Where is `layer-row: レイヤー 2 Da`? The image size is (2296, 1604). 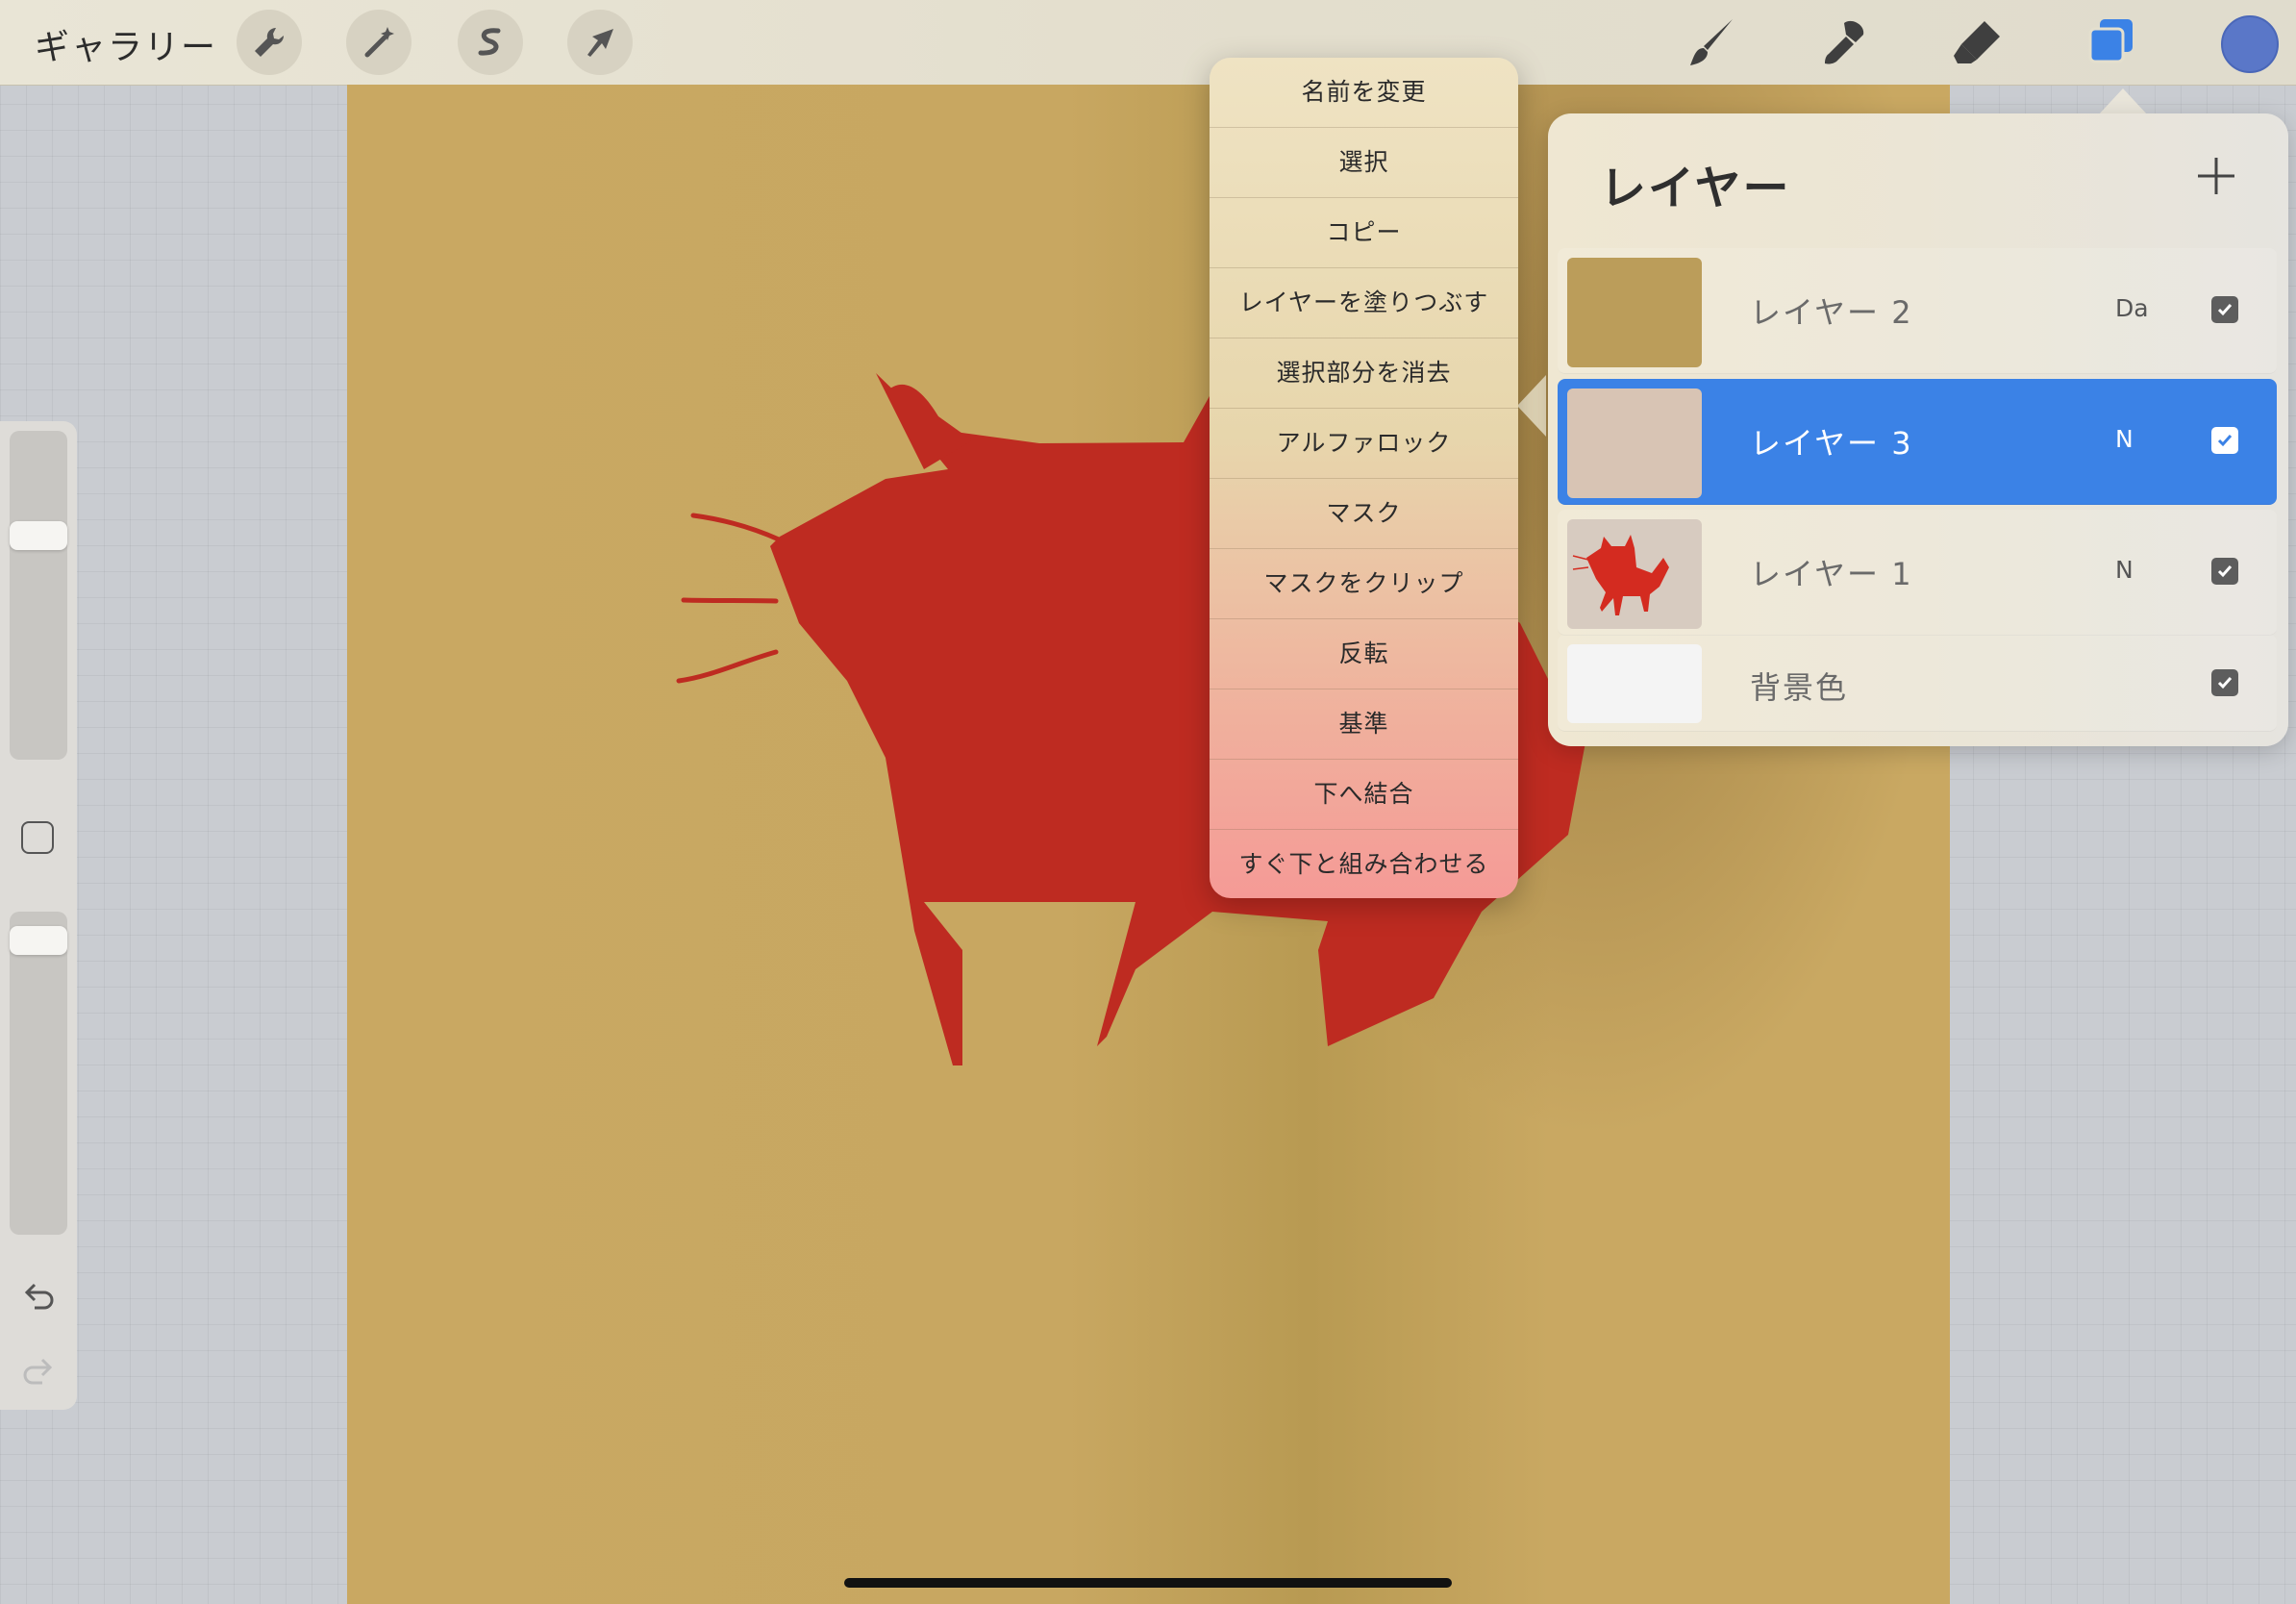
layer-row: レイヤー 2 Da is located at coordinates (1917, 311).